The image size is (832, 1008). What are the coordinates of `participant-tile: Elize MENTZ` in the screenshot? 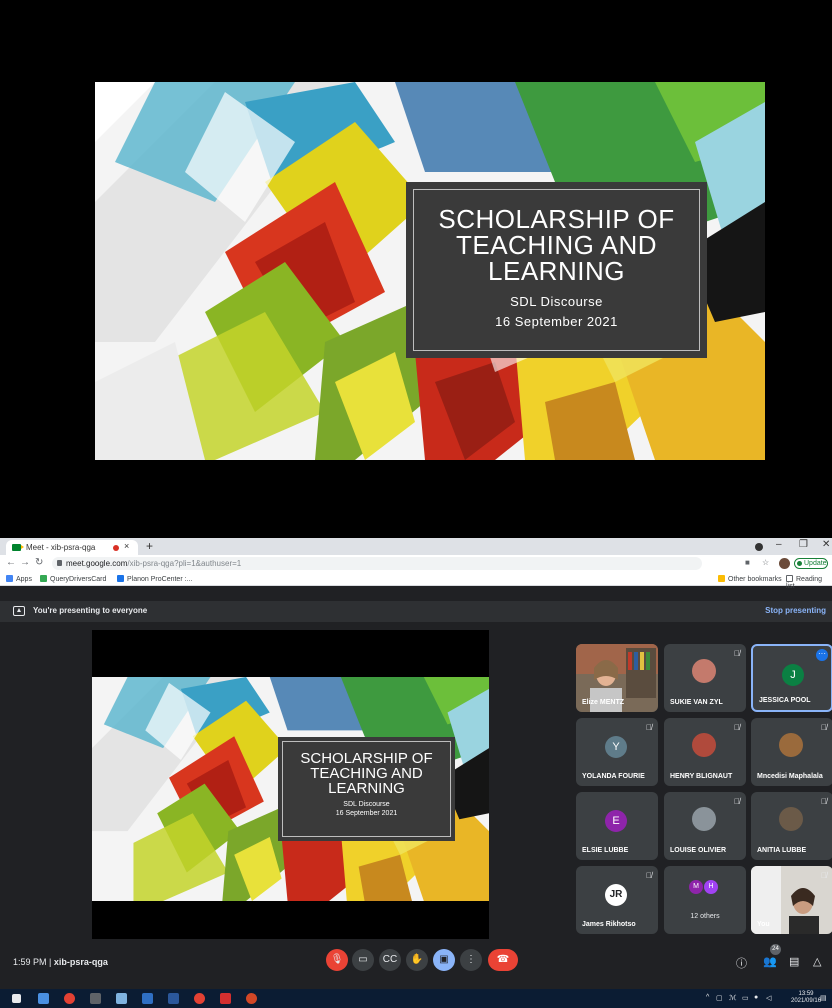 It's located at (617, 678).